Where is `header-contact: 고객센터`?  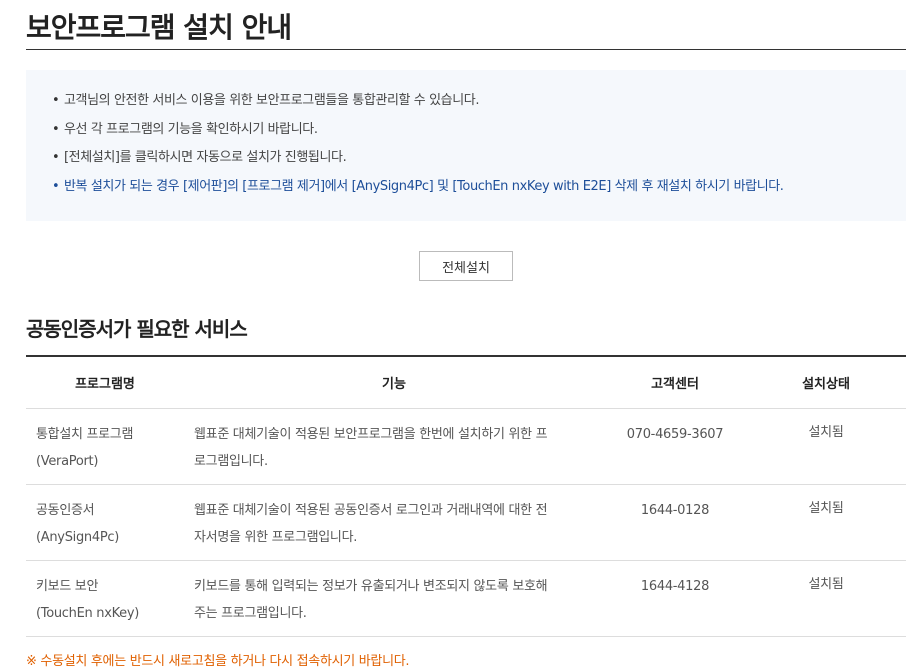 header-contact: 고객센터 is located at coordinates (675, 382).